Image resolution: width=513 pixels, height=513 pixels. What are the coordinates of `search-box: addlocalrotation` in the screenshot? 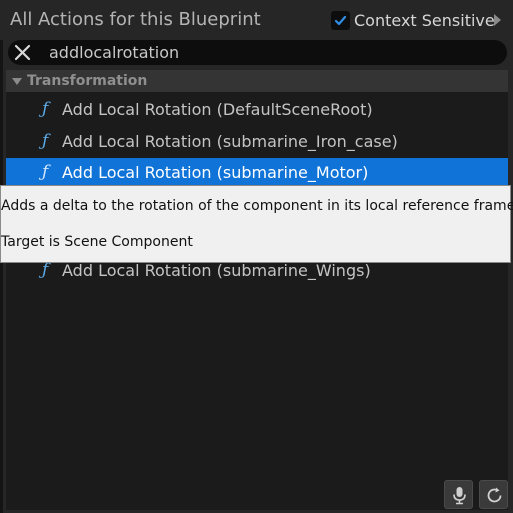 It's located at (257, 52).